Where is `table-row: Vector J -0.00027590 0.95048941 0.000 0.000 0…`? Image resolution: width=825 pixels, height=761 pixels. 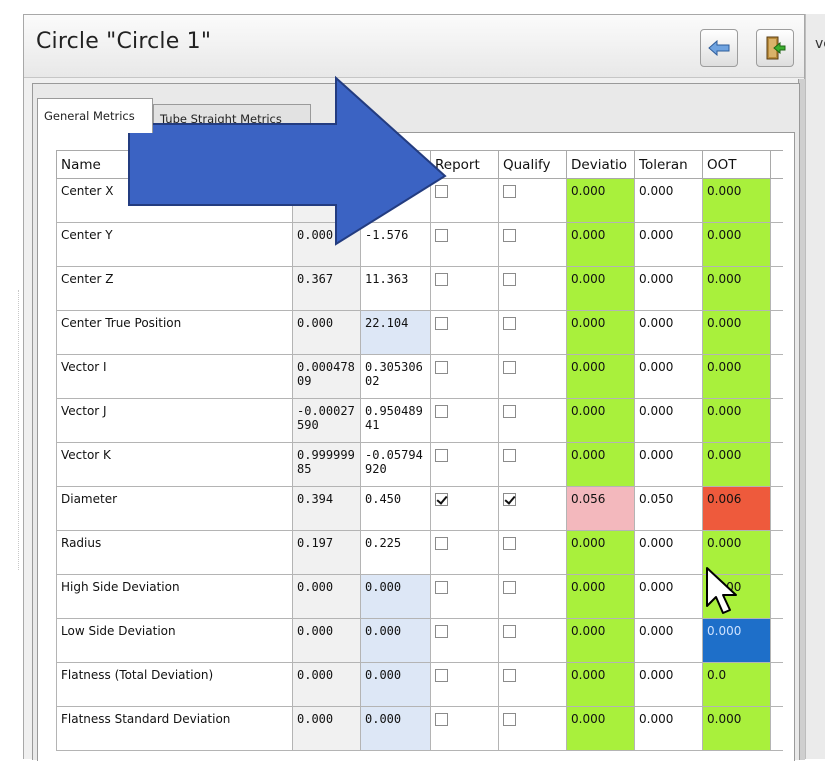 table-row: Vector J -0.00027590 0.95048941 0.000 0.000 0… is located at coordinates (419, 420).